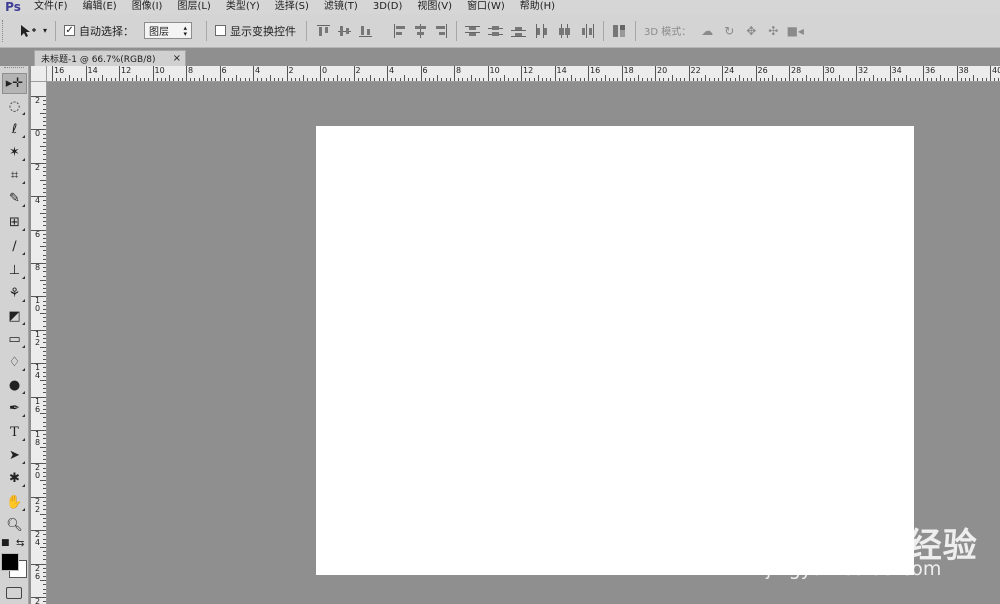 Image resolution: width=1000 pixels, height=604 pixels. What do you see at coordinates (14, 293) in the screenshot?
I see `history-brush-tool: ⚘` at bounding box center [14, 293].